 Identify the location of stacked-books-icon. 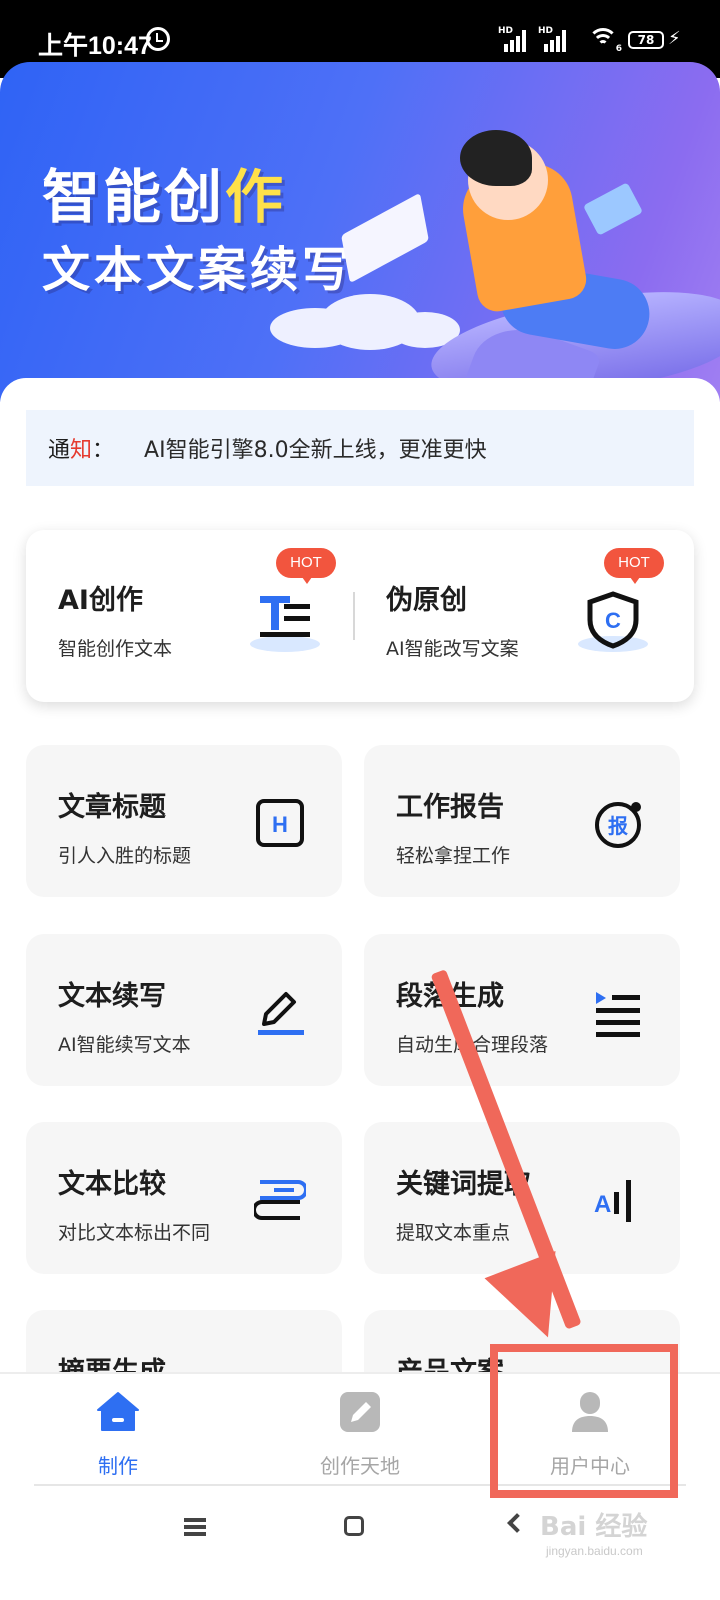
(280, 1200).